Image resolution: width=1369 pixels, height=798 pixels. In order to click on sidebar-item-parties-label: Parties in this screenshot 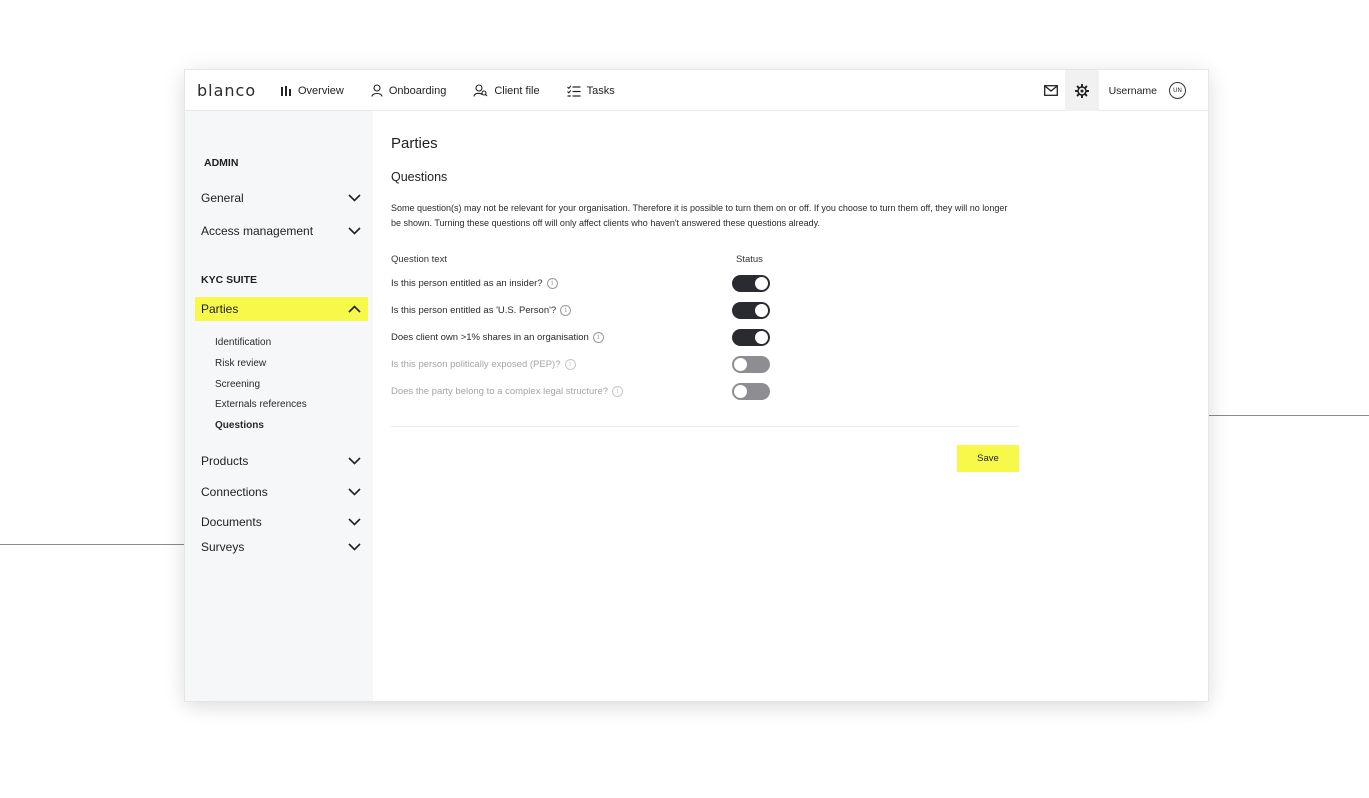, I will do `click(220, 309)`.